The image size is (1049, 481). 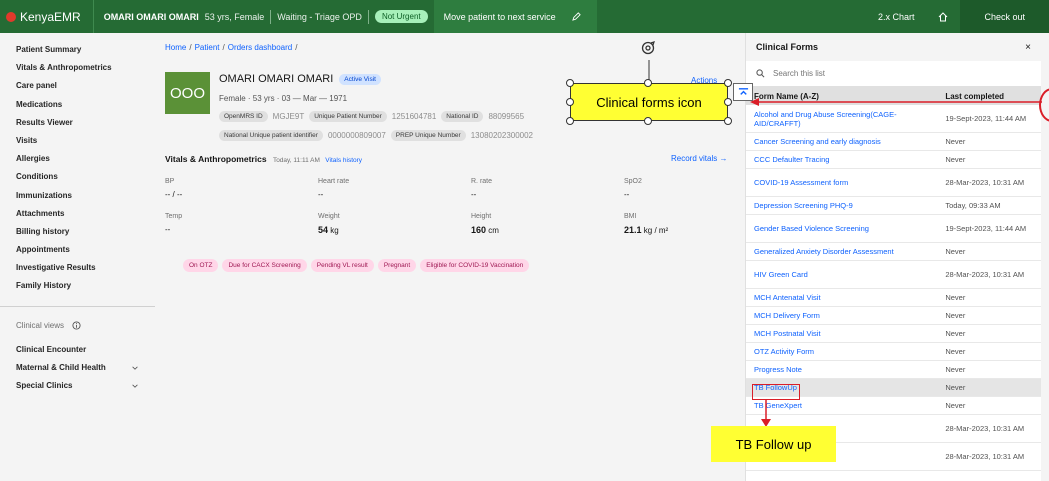 What do you see at coordinates (843, 369) in the screenshot?
I see `form-name-link: Progress Note` at bounding box center [843, 369].